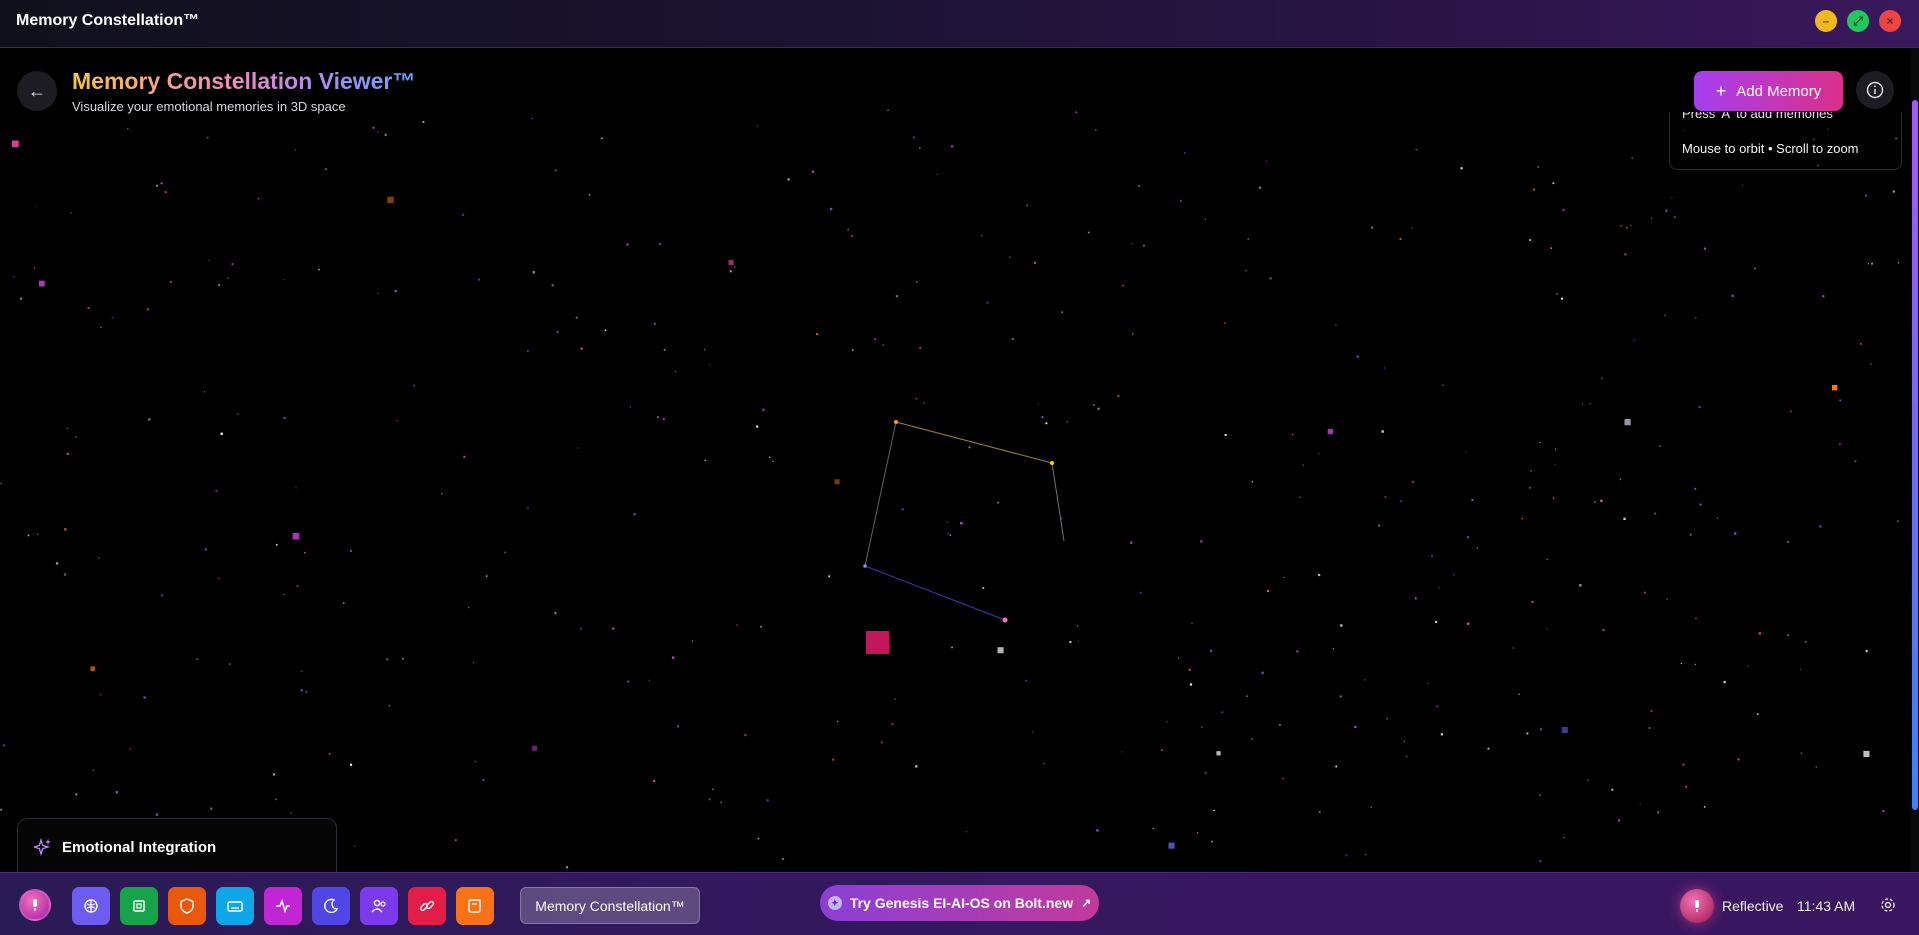  Describe the element at coordinates (1779, 91) in the screenshot. I see `add-memory-label: Add Memory` at that location.